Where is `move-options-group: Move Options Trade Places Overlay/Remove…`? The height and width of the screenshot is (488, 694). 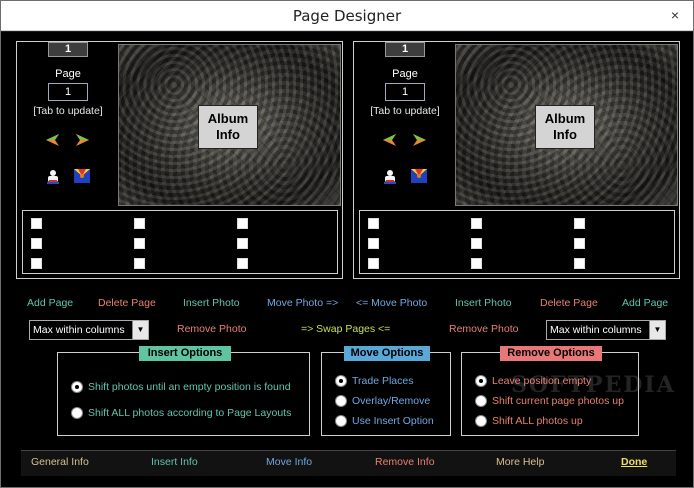
move-options-group: Move Options Trade Places Overlay/Remove… is located at coordinates (386, 391).